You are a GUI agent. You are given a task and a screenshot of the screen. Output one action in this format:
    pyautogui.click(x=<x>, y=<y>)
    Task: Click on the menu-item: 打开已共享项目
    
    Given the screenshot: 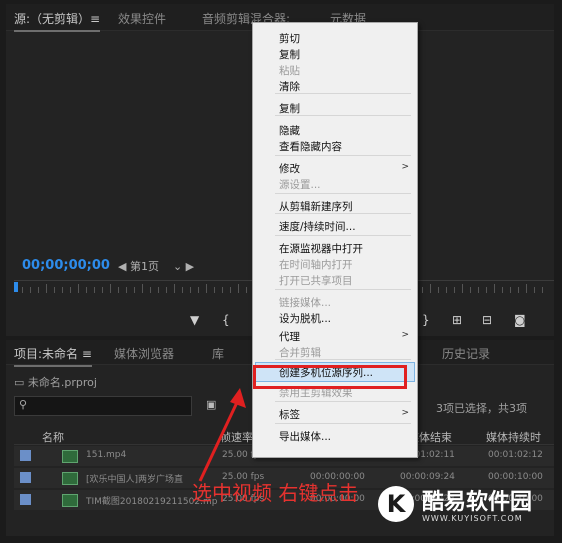 What is the action you would take?
    pyautogui.click(x=316, y=281)
    